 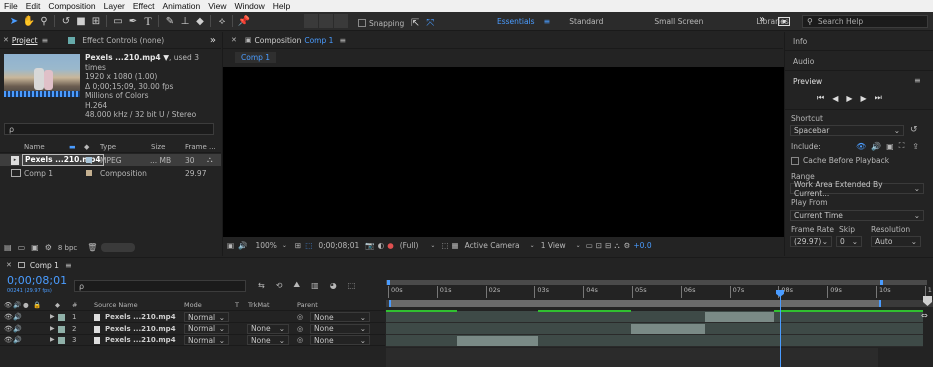 I want to click on comp-lock-icon: ▣, so click(x=248, y=40).